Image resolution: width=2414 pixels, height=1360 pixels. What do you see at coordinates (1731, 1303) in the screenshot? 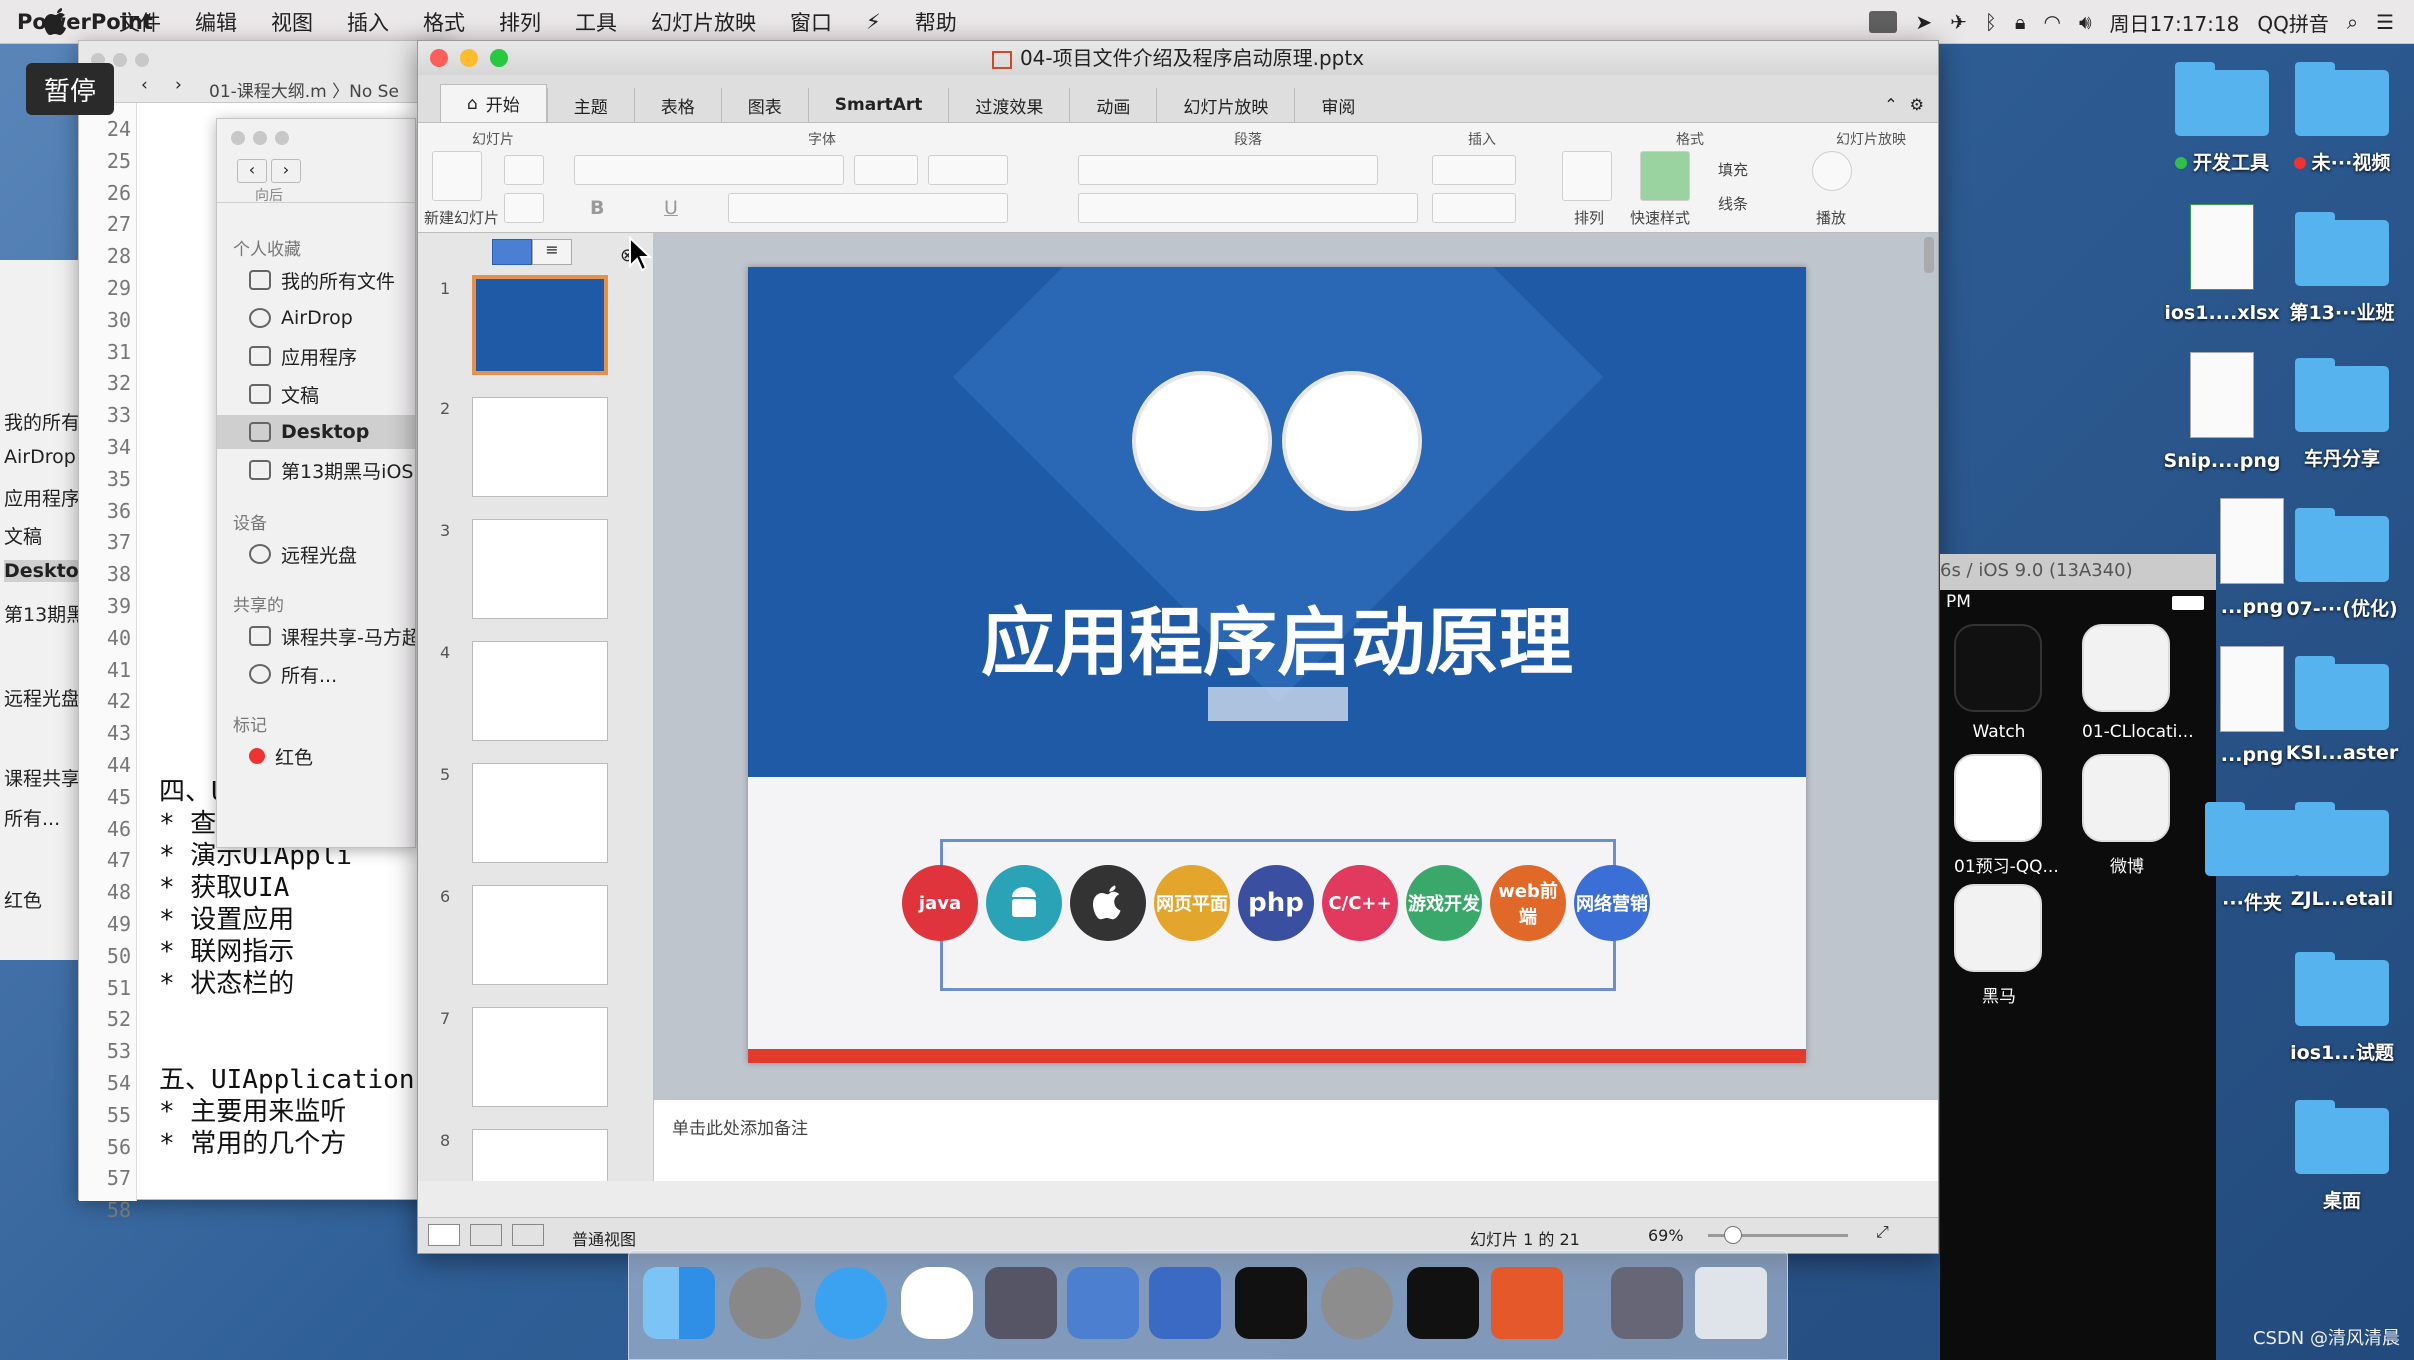
I see `trash-icon` at bounding box center [1731, 1303].